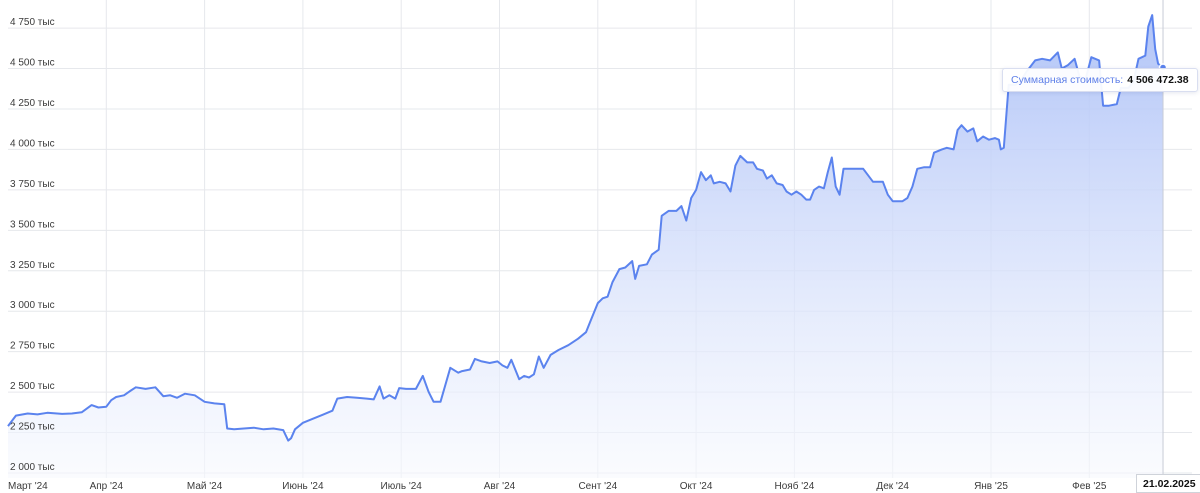 This screenshot has height=493, width=1200. What do you see at coordinates (32, 184) in the screenshot?
I see `y-tick-label: 3 750 тыс` at bounding box center [32, 184].